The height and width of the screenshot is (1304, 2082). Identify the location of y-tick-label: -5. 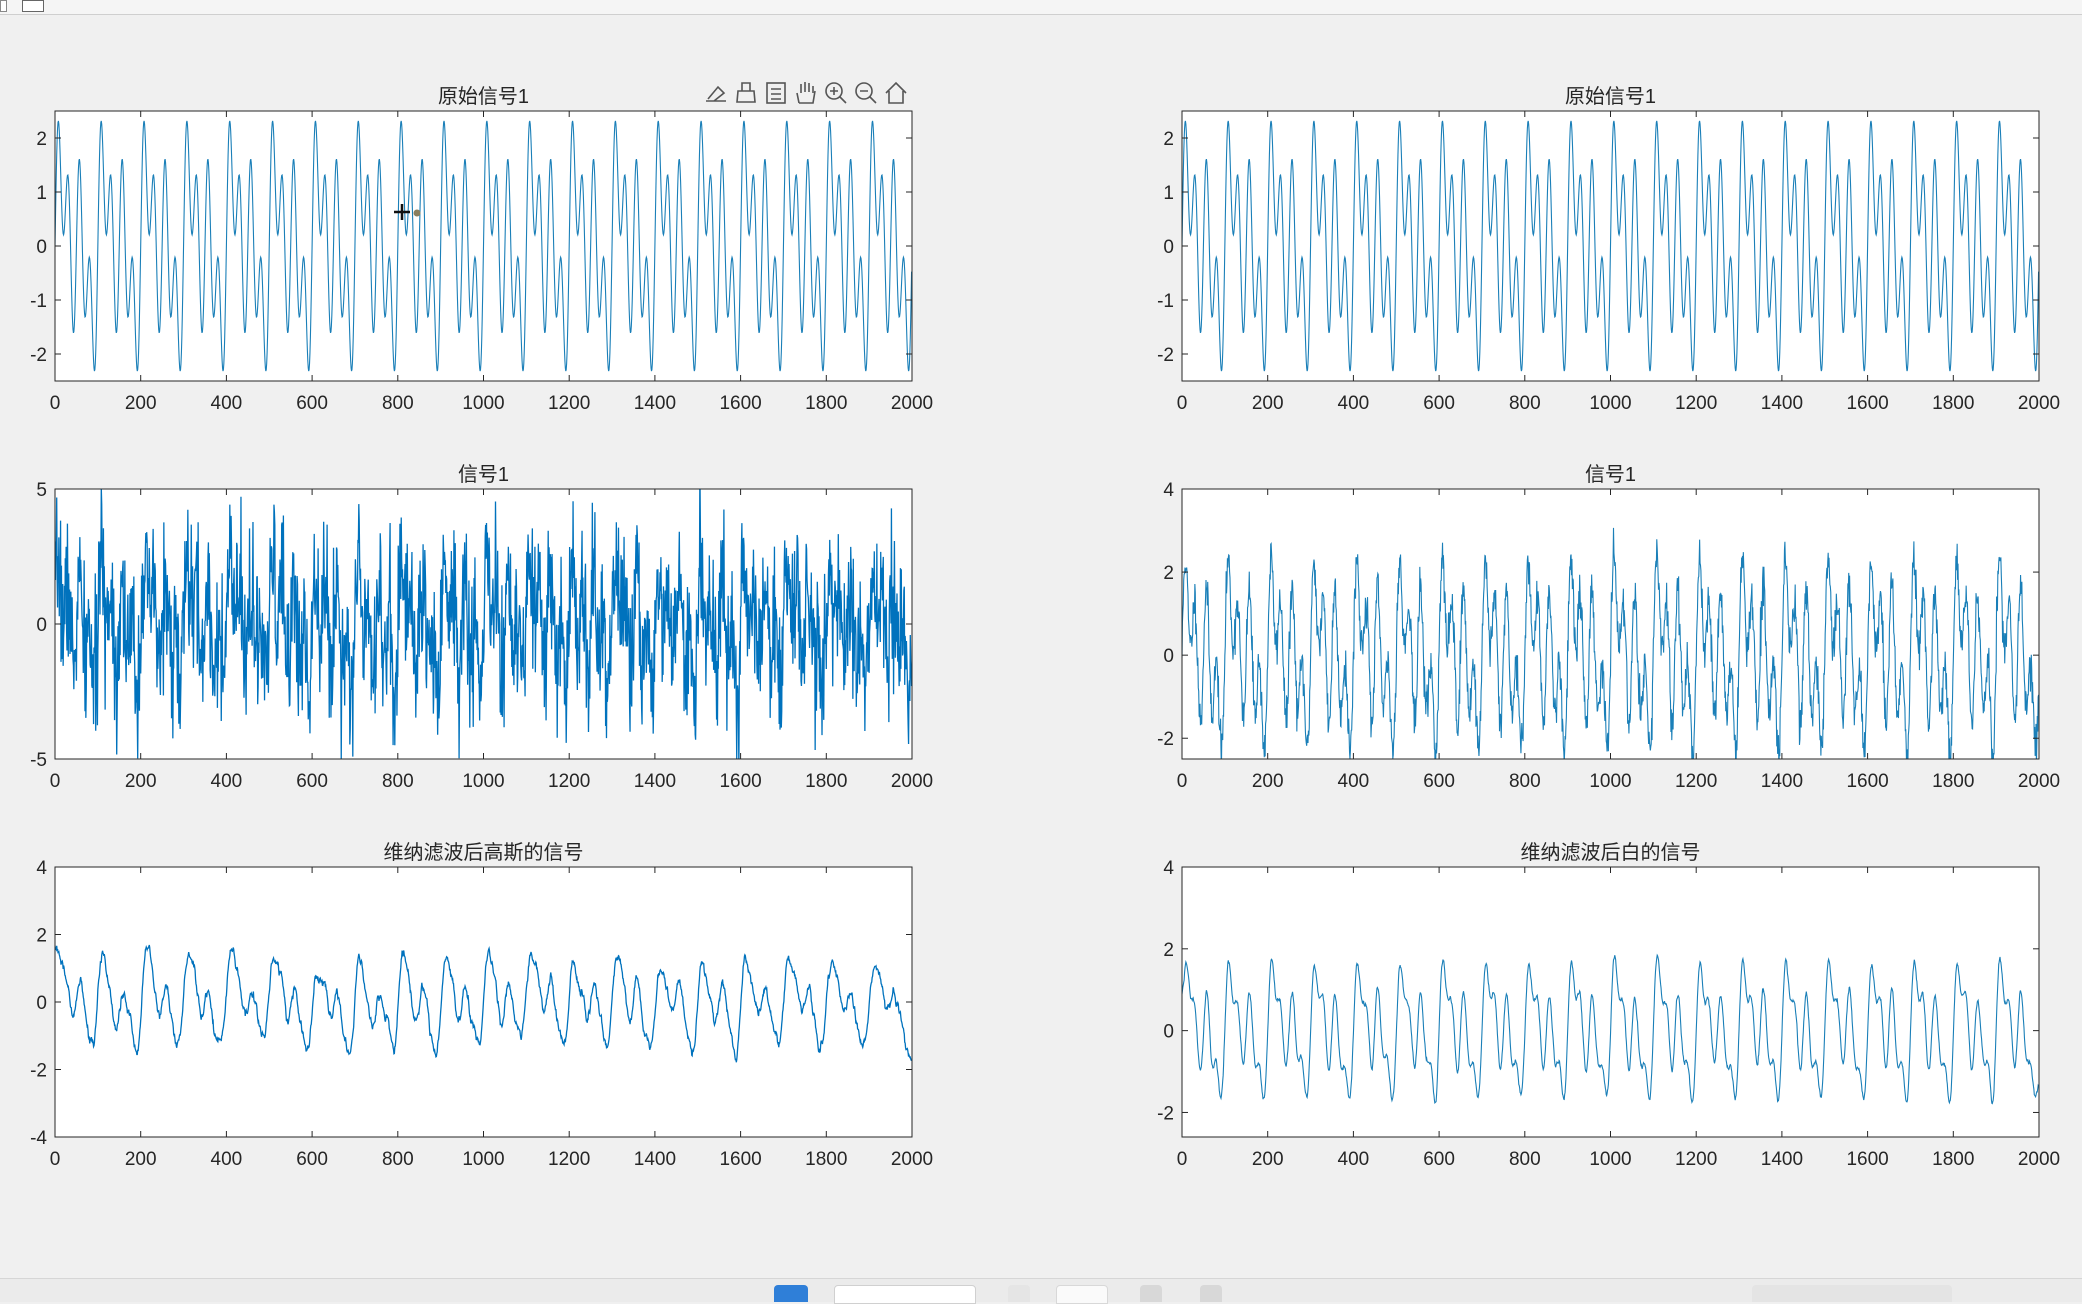
(38, 760).